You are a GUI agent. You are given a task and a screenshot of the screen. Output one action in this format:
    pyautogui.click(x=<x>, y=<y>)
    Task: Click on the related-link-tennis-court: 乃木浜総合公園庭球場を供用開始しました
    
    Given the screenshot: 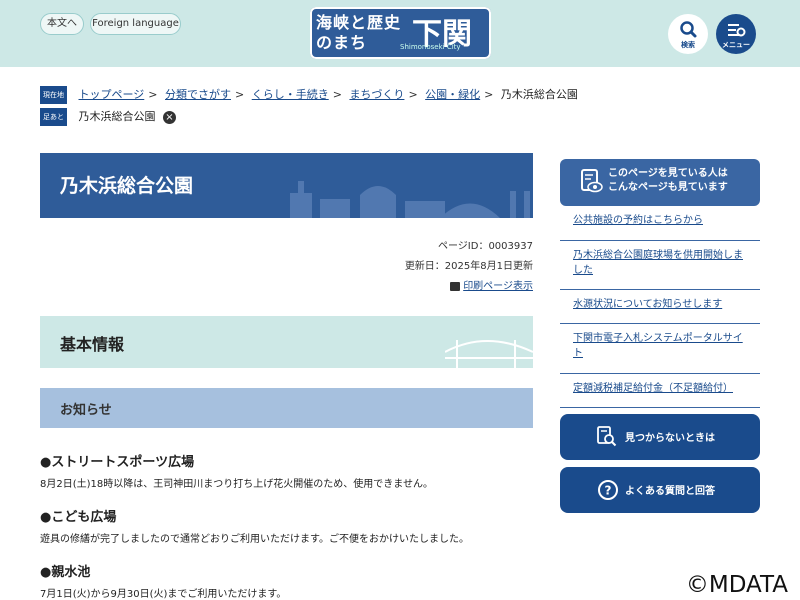 What is the action you would take?
    pyautogui.click(x=660, y=263)
    